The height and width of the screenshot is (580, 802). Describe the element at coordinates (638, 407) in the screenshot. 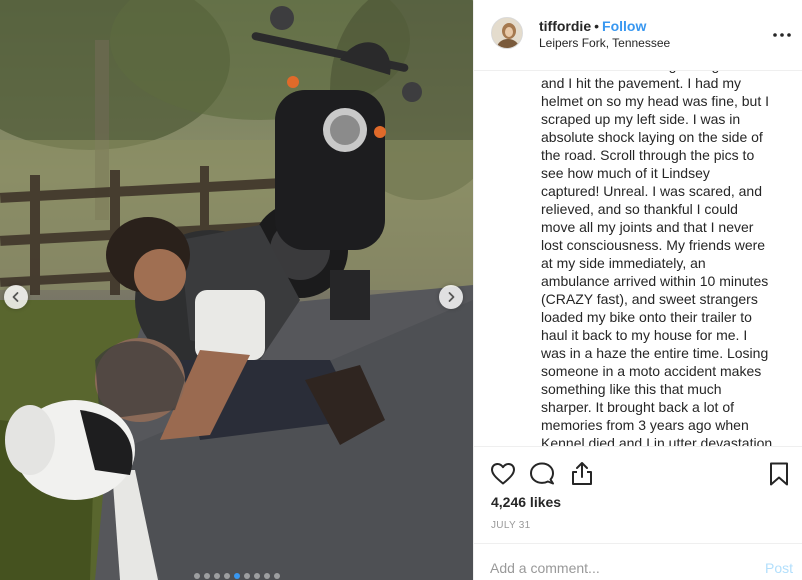

I see `caption-line: sharper. It brought back a lot of` at that location.